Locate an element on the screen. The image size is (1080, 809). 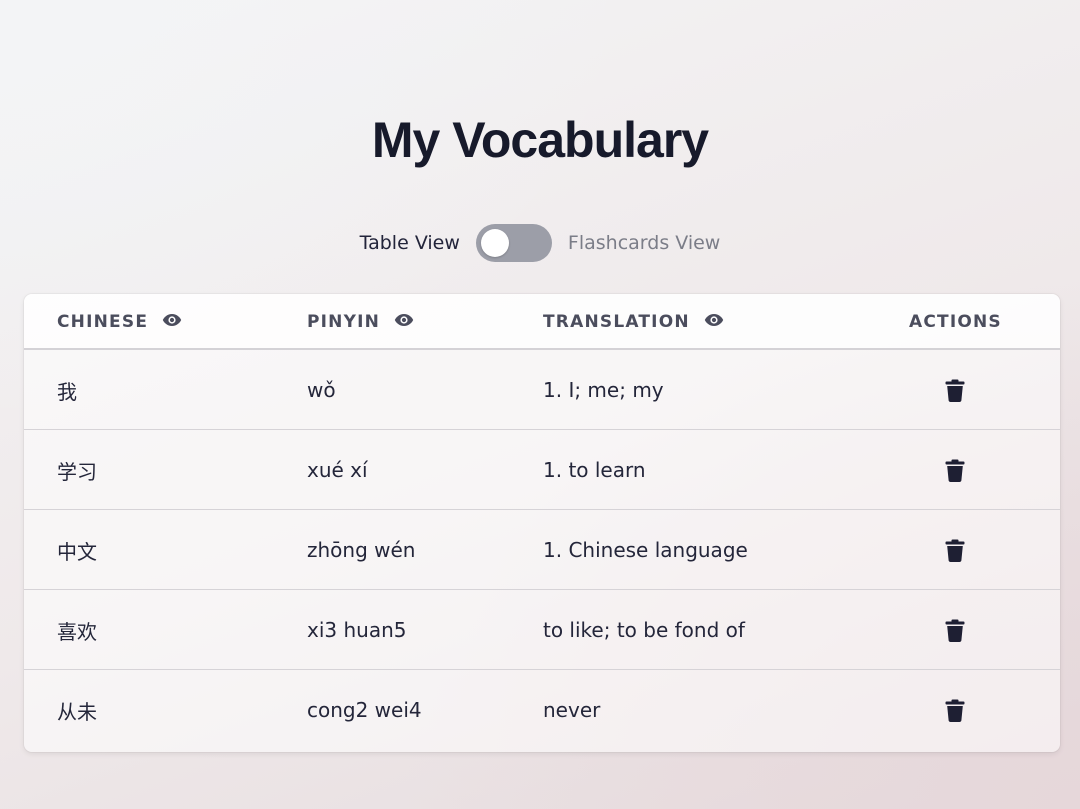
header-chinese-label: CHINESE is located at coordinates (103, 322).